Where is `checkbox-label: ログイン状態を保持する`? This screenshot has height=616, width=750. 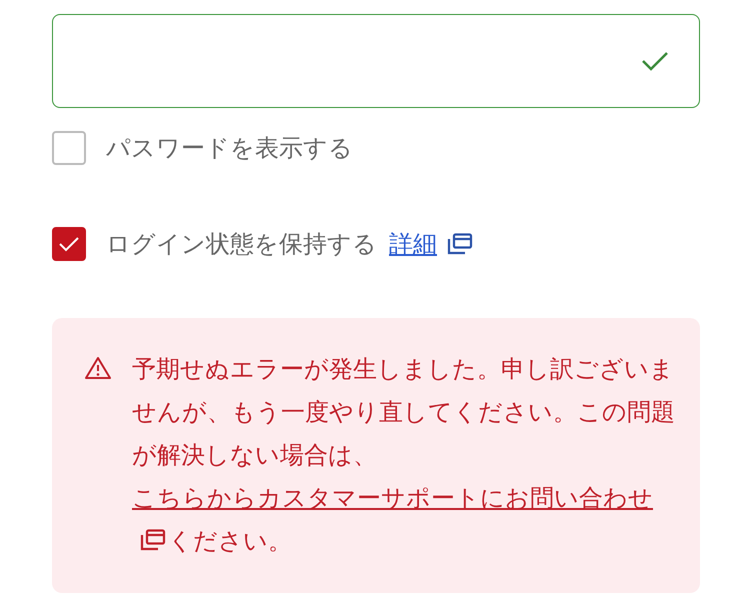
checkbox-label: ログイン状態を保持する is located at coordinates (241, 244).